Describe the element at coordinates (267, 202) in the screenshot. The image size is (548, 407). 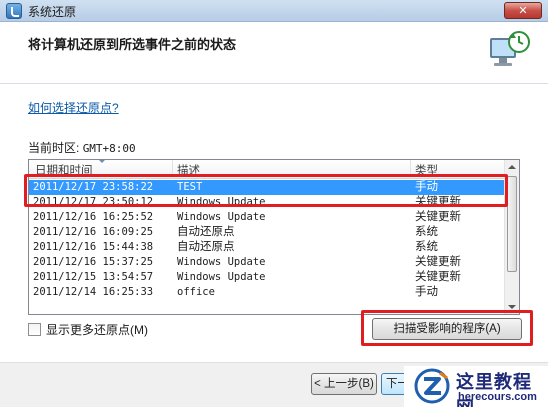
I see `table-row: 2011/12/17 23:50:12 Windows Update 关键更新` at that location.